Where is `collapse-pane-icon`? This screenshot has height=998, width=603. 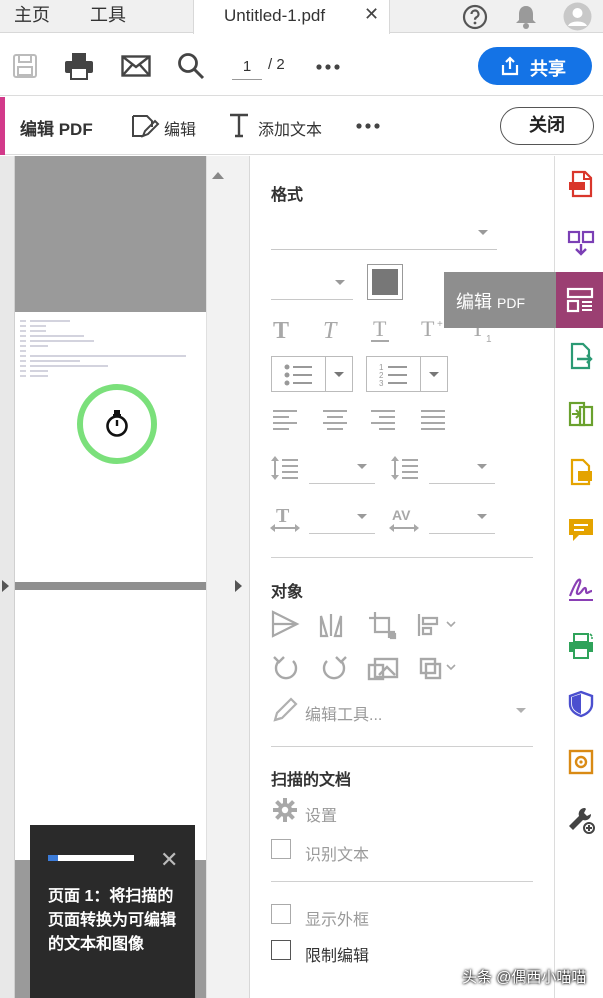
collapse-pane-icon is located at coordinates (238, 586).